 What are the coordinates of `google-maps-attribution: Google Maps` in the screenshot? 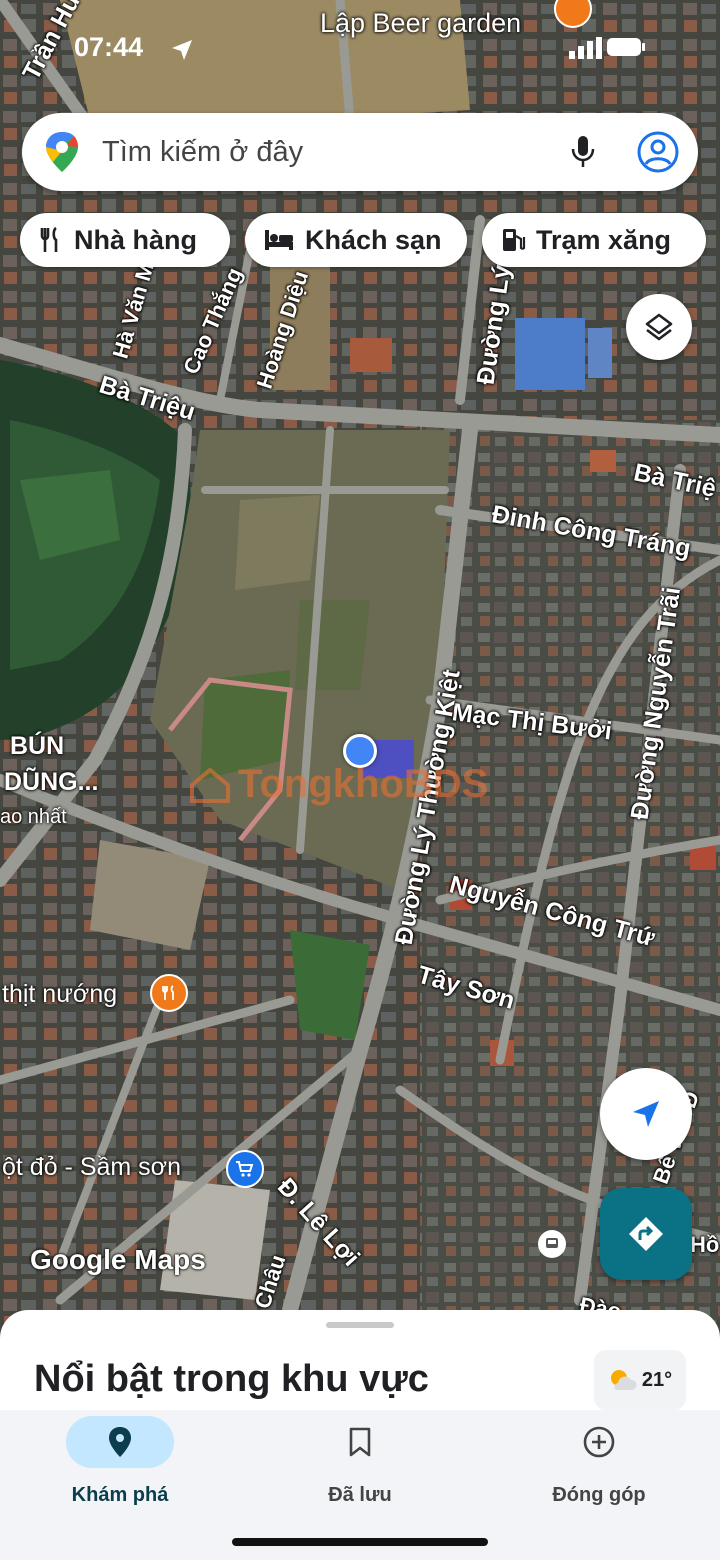 It's located at (118, 1259).